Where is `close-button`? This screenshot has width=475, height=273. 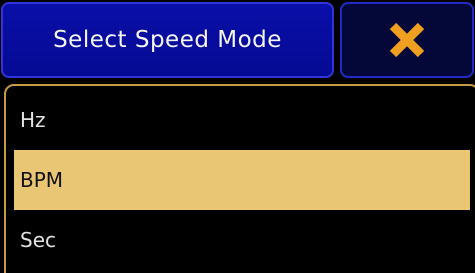
close-button is located at coordinates (407, 40).